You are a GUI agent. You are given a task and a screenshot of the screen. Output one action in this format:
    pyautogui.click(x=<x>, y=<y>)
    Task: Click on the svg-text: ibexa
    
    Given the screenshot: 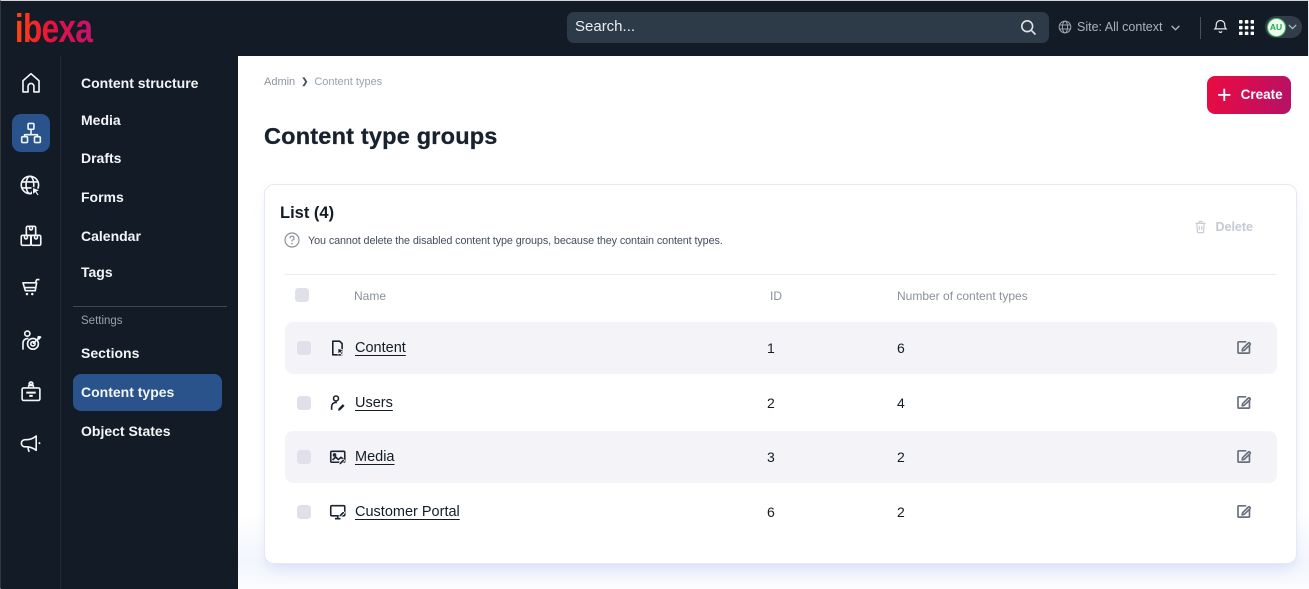 What is the action you would take?
    pyautogui.click(x=55, y=29)
    